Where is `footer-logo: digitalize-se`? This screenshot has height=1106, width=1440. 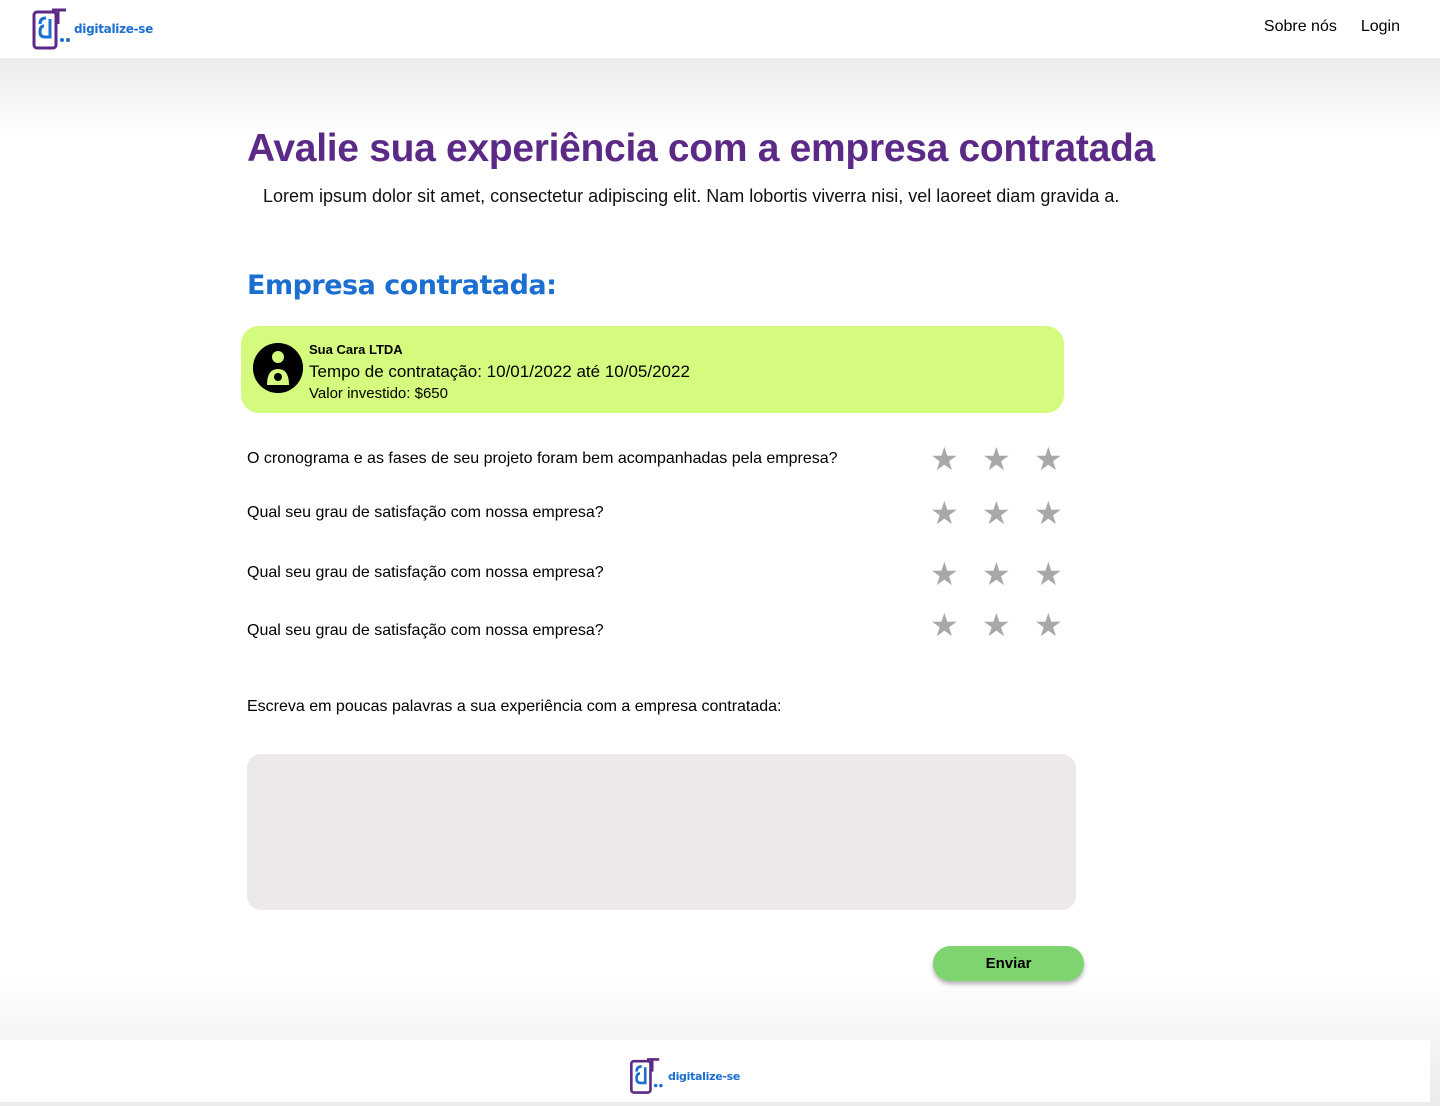 footer-logo: digitalize-se is located at coordinates (684, 1076).